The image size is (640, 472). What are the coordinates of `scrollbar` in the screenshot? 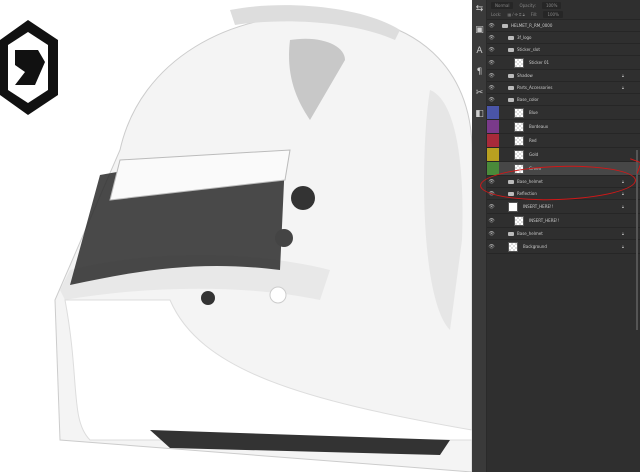 It's located at (637, 240).